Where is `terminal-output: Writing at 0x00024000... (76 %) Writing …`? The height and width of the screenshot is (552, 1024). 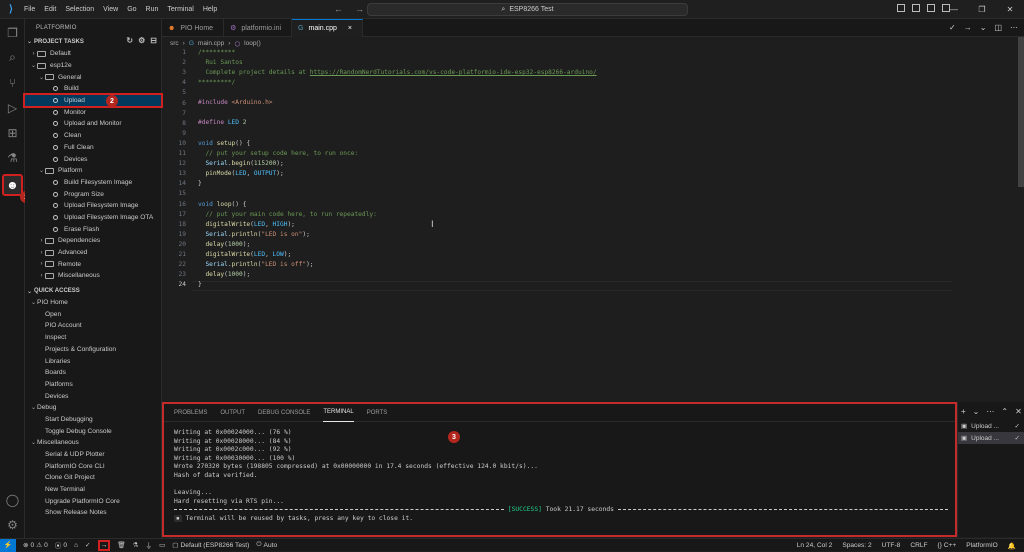
terminal-output: Writing at 0x00024000... (76 %) Writing … is located at coordinates (561, 476).